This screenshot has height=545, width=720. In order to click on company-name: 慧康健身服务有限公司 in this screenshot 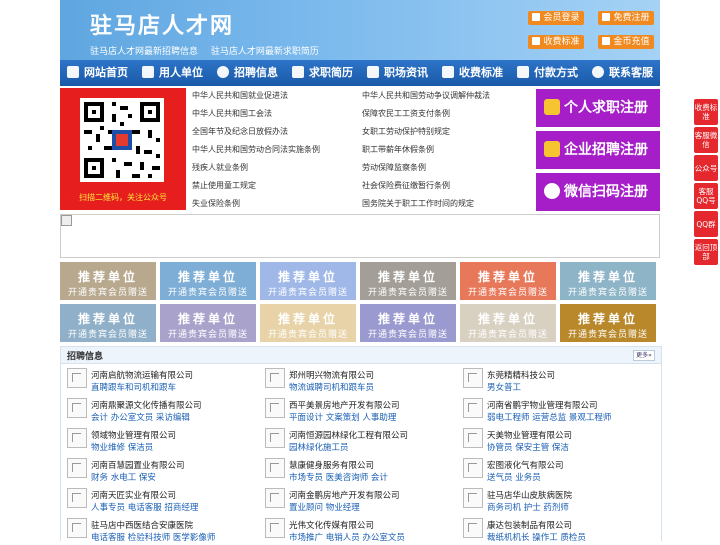, I will do `click(331, 465)`.